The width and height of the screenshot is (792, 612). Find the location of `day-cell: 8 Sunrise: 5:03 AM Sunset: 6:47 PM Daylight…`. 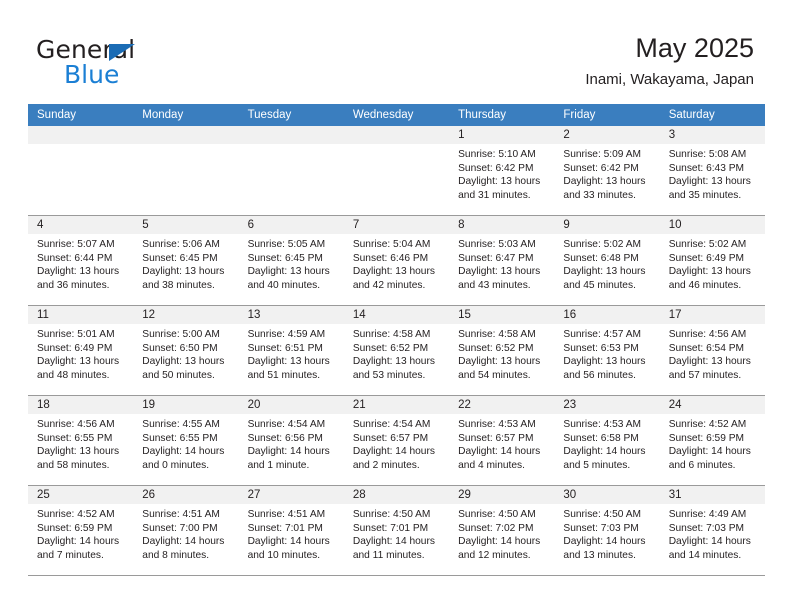

day-cell: 8 Sunrise: 5:03 AM Sunset: 6:47 PM Daylight… is located at coordinates (502, 260).